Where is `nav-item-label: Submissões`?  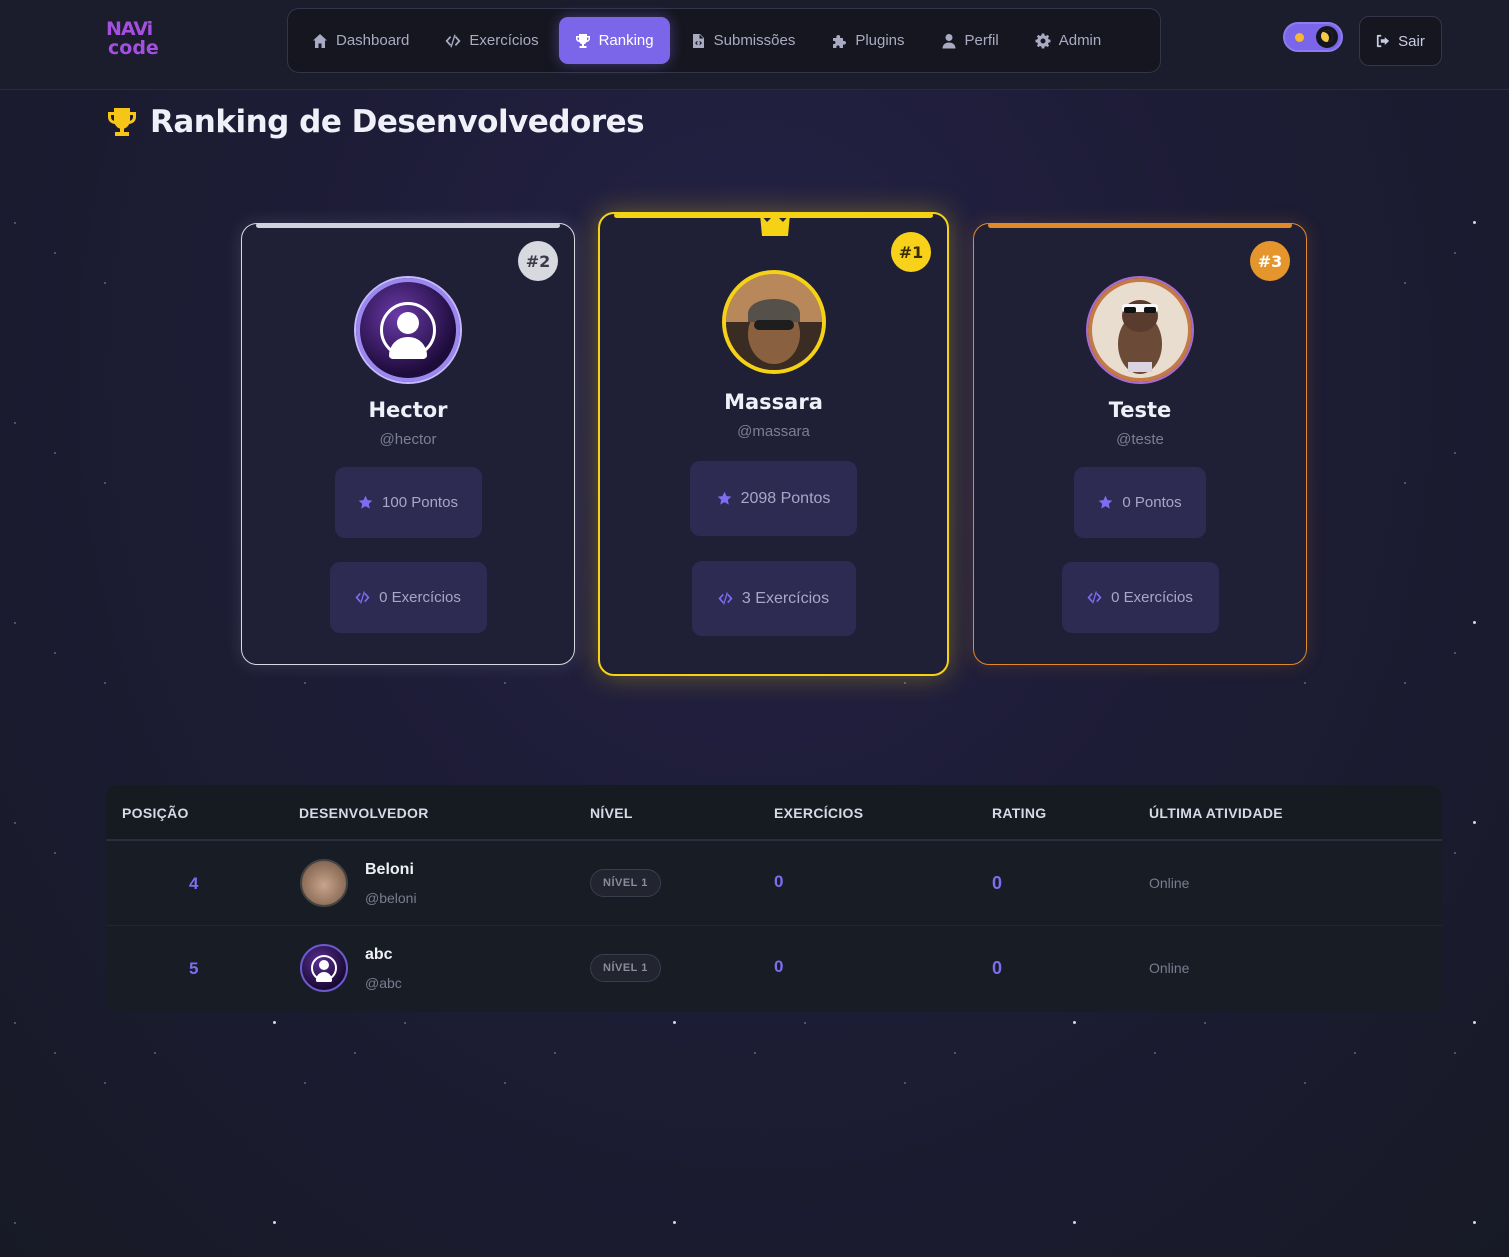 nav-item-label: Submissões is located at coordinates (754, 40).